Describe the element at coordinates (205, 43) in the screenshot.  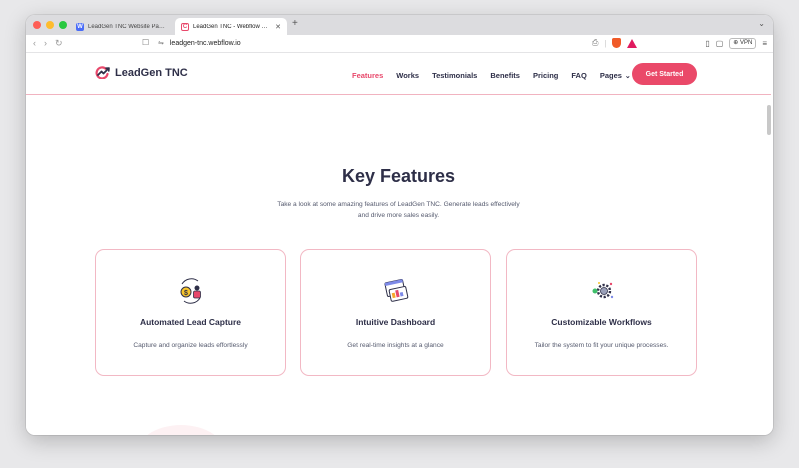
I see `url-text: leadgen-tnc.webflow.io` at that location.